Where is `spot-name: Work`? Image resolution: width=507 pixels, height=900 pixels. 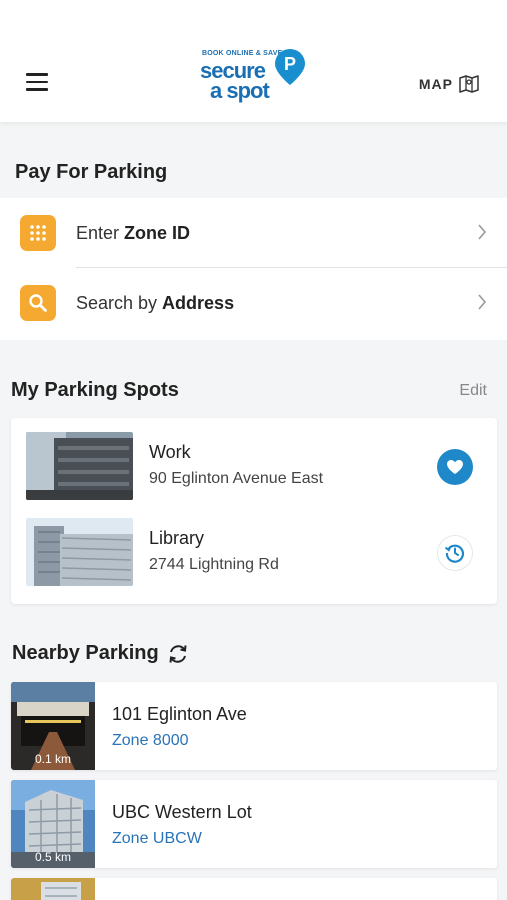 spot-name: Work is located at coordinates (170, 452).